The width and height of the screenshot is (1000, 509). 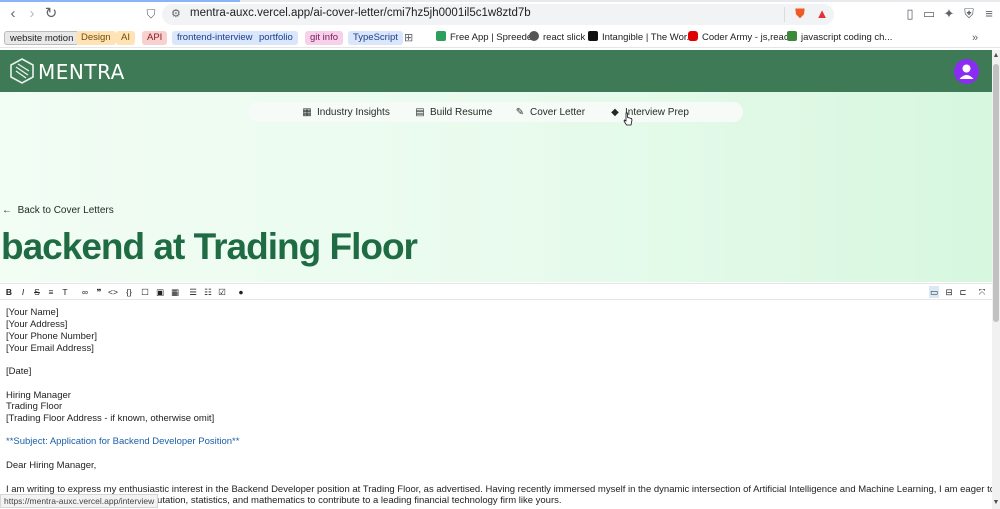 I want to click on back-to-cover-letters-link: ← Back to Cover Letters, so click(x=58, y=210).